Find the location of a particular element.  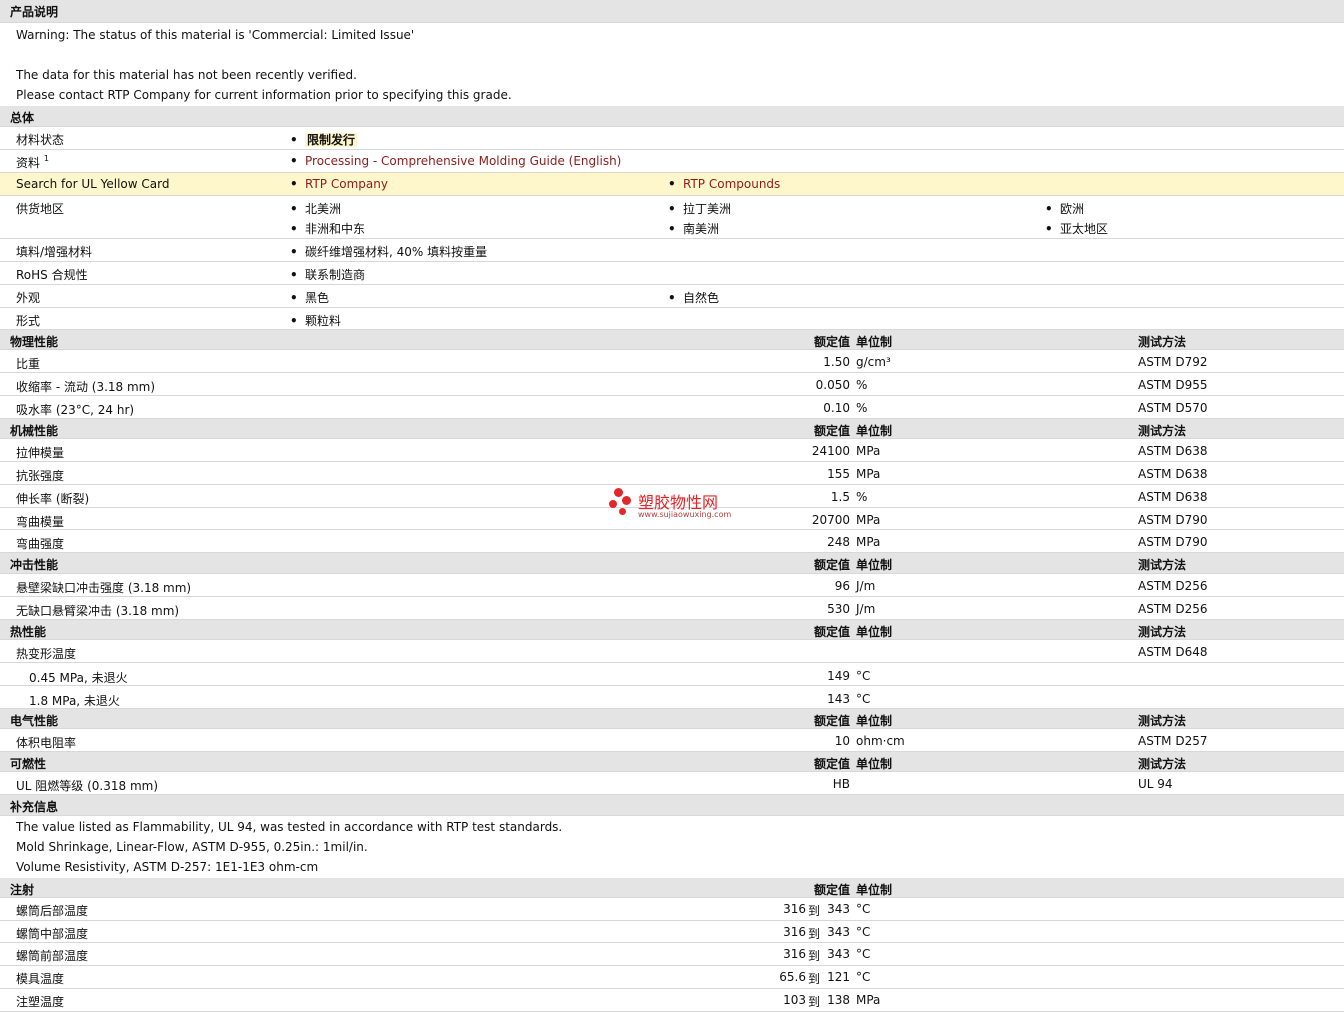

property-name: 螺筒后部温度 is located at coordinates (52, 911).